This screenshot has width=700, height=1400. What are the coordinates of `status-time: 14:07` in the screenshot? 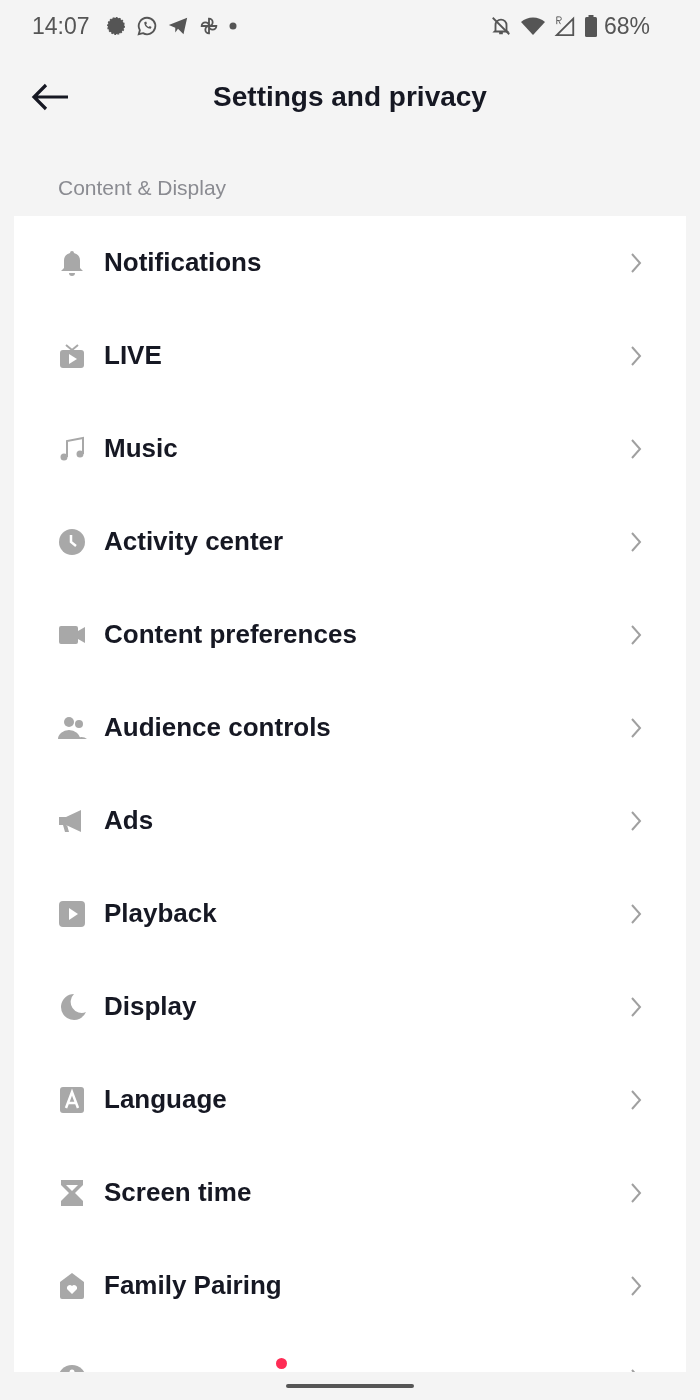 It's located at (61, 26).